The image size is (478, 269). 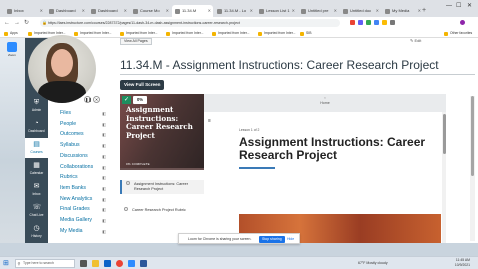 What do you see at coordinates (83, 124) in the screenshot?
I see `course-nav-item: People ◧` at bounding box center [83, 124].